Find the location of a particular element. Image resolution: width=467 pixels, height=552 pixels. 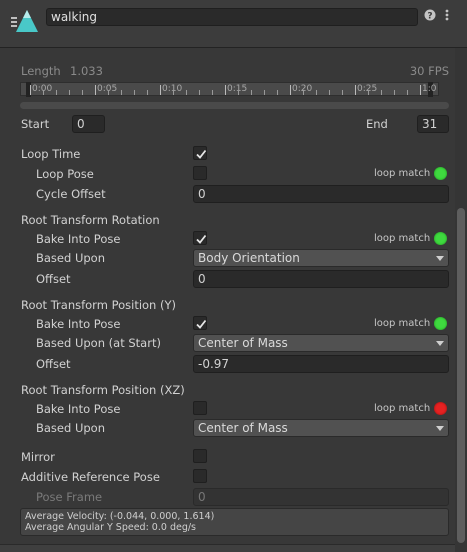

animation-clip-icon is located at coordinates (24, 21).